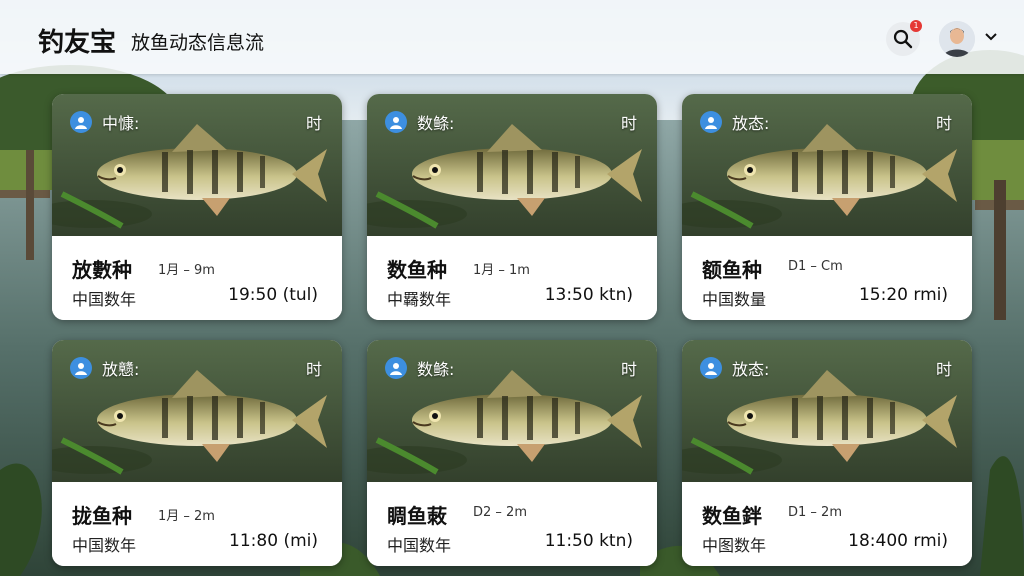 This screenshot has height=576, width=1024. I want to click on fish-species-title: 睭鱼蓛, so click(417, 516).